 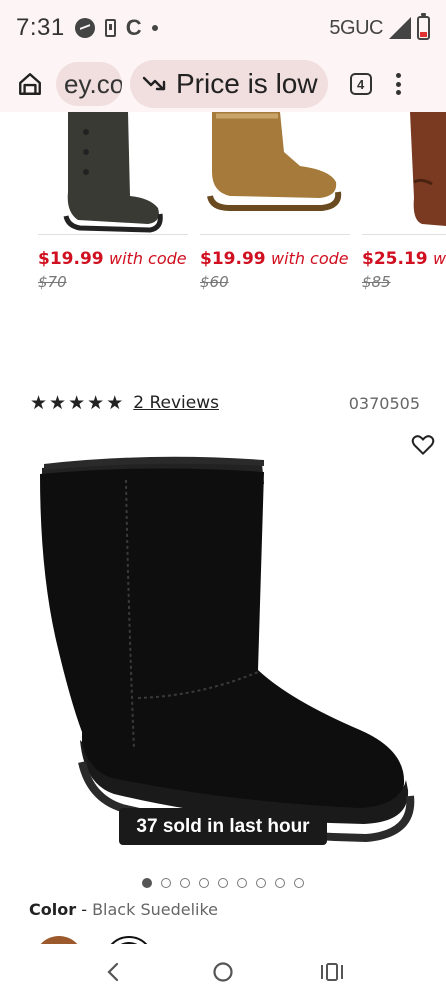 What do you see at coordinates (176, 403) in the screenshot?
I see `reviews-link: 2 Reviews` at bounding box center [176, 403].